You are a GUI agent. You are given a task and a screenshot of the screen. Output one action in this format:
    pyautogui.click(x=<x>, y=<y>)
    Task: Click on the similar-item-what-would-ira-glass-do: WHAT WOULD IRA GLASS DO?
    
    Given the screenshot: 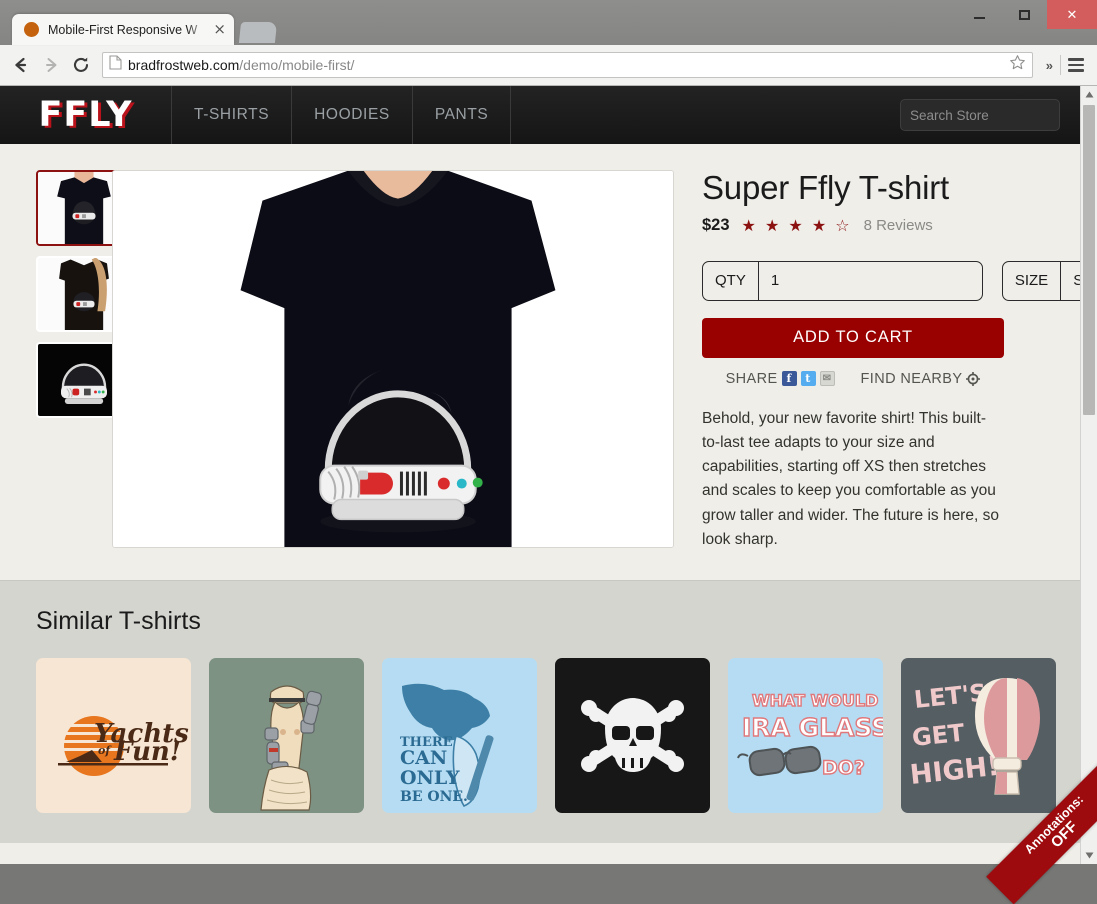 What is the action you would take?
    pyautogui.click(x=805, y=735)
    